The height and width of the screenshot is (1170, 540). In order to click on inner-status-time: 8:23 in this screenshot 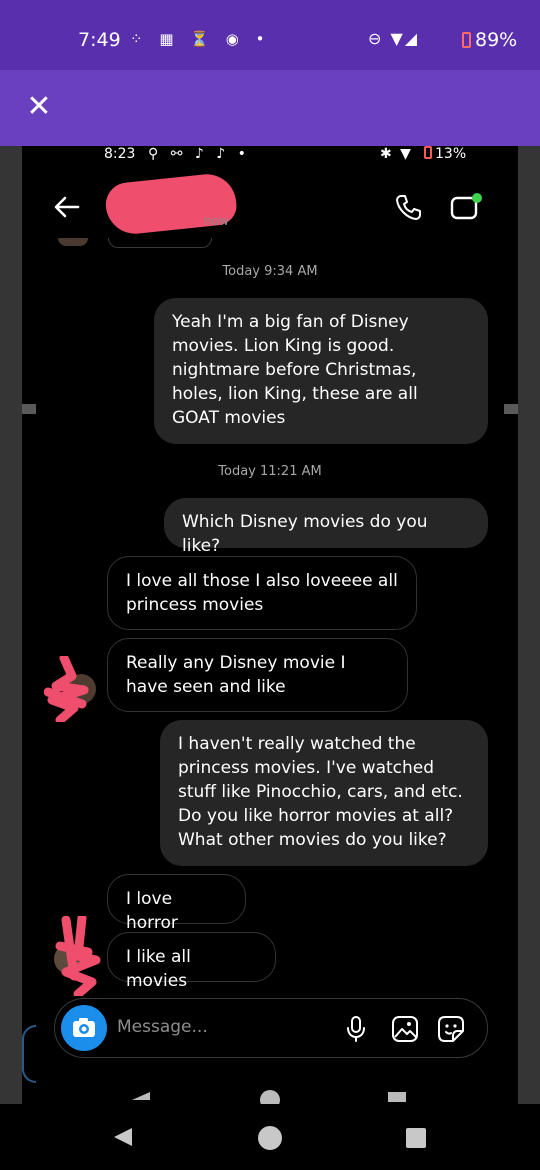, I will do `click(120, 154)`.